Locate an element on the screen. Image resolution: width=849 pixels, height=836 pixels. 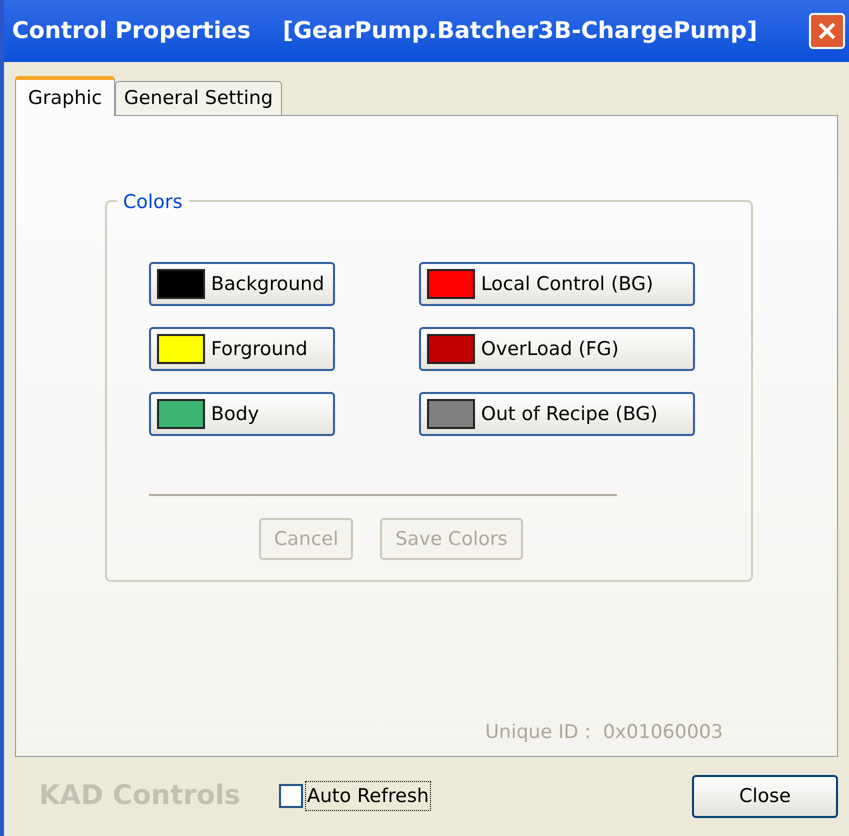
color-button: Background is located at coordinates (242, 284).